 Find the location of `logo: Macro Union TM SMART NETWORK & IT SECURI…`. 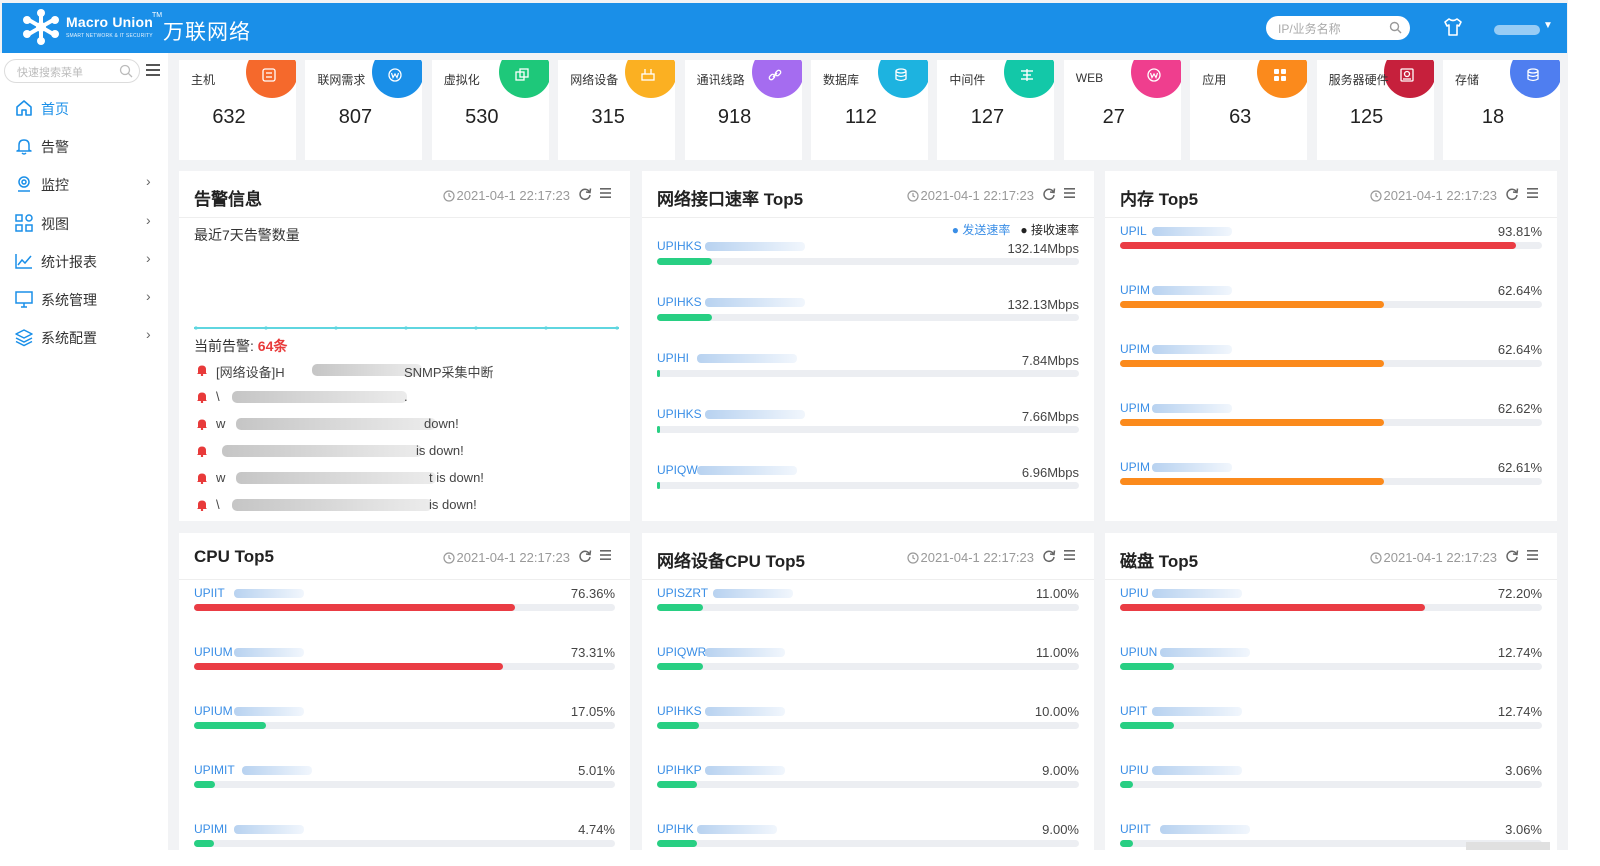

logo: Macro Union TM SMART NETWORK & IT SECURI… is located at coordinates (142, 28).